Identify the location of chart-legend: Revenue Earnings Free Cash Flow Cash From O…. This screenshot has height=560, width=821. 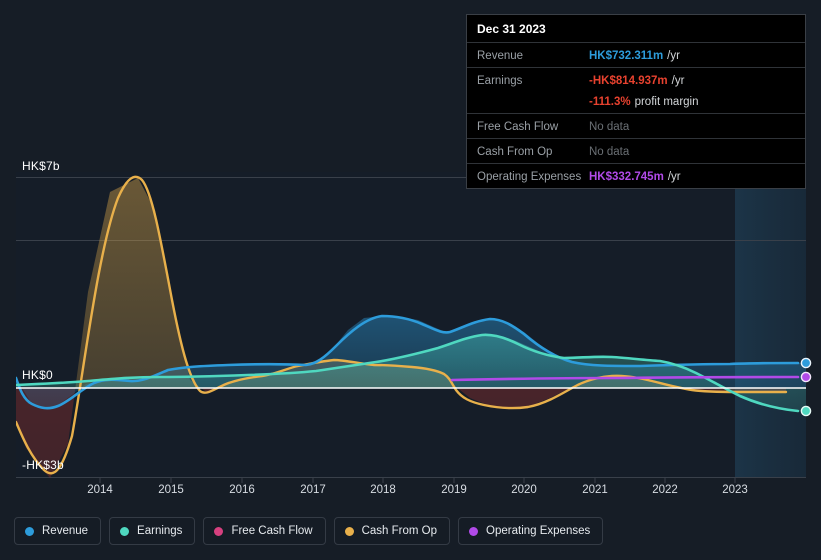
(309, 531).